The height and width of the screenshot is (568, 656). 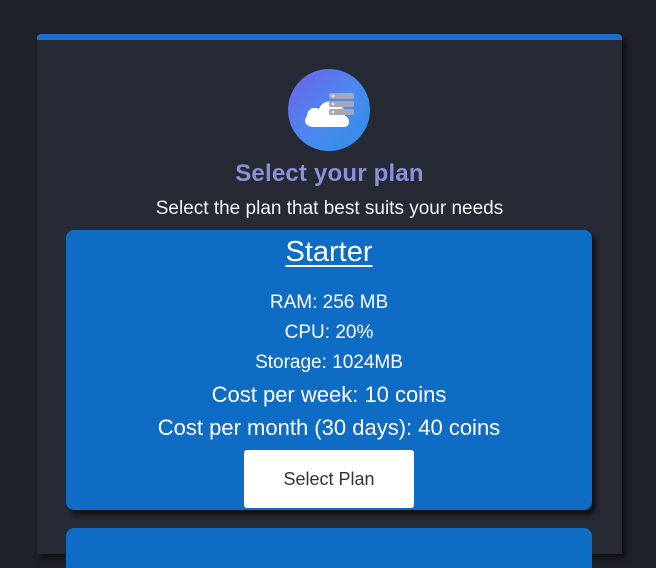 What do you see at coordinates (329, 394) in the screenshot?
I see `plan-cost-week: Cost per week: 10 coins` at bounding box center [329, 394].